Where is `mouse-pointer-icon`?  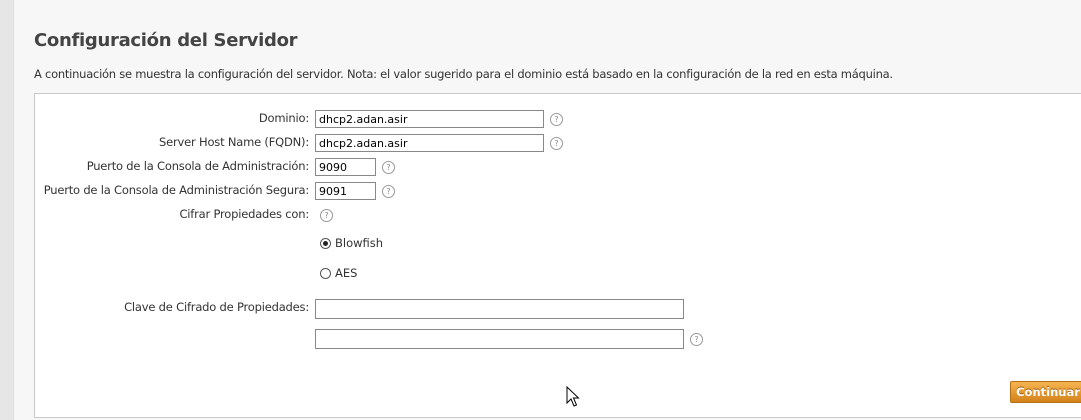 mouse-pointer-icon is located at coordinates (573, 396).